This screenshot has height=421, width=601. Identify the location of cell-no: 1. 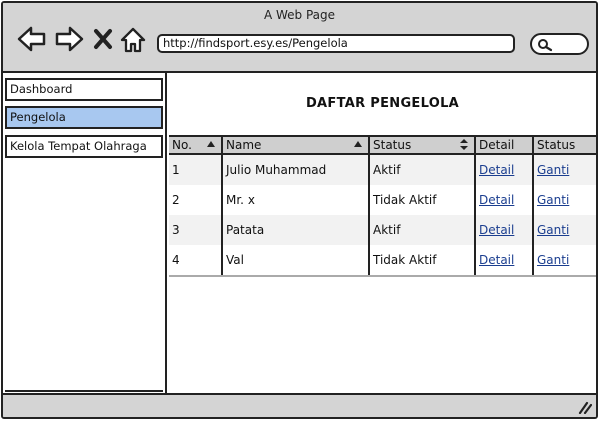
(196, 169).